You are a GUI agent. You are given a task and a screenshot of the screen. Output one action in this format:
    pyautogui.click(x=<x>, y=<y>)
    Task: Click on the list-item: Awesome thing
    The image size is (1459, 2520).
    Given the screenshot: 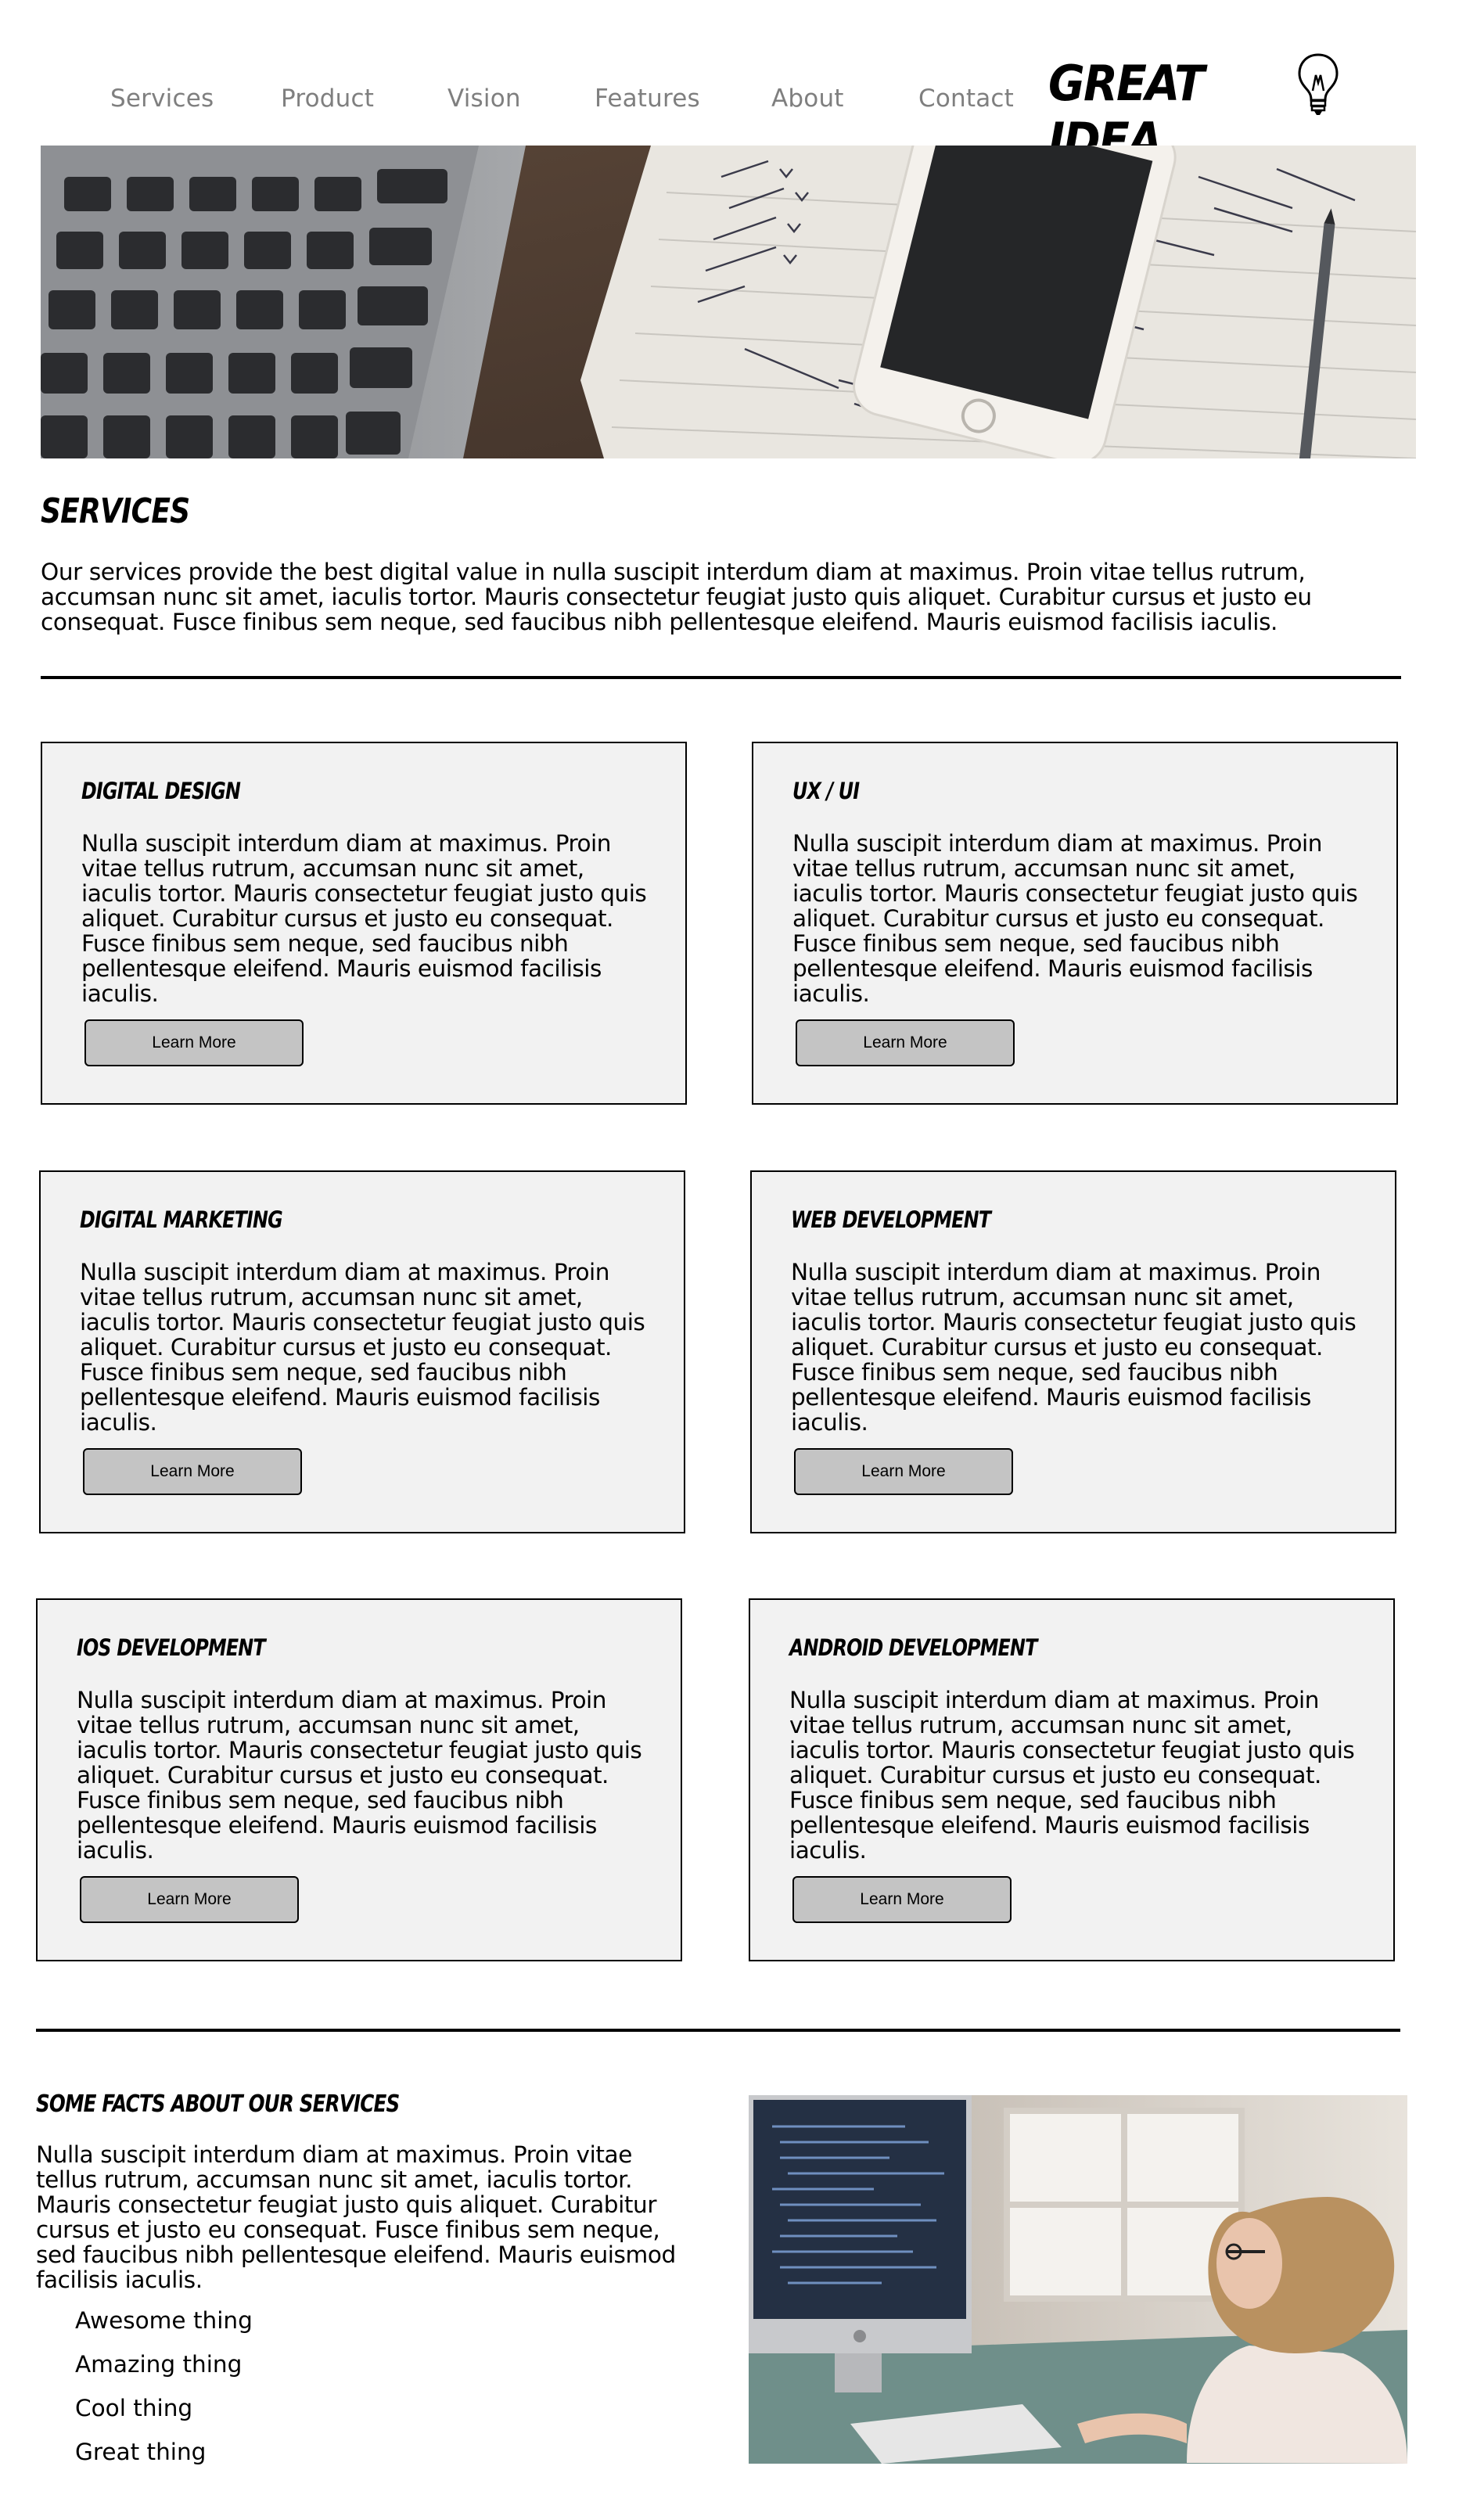 What is the action you would take?
    pyautogui.click(x=164, y=2320)
    